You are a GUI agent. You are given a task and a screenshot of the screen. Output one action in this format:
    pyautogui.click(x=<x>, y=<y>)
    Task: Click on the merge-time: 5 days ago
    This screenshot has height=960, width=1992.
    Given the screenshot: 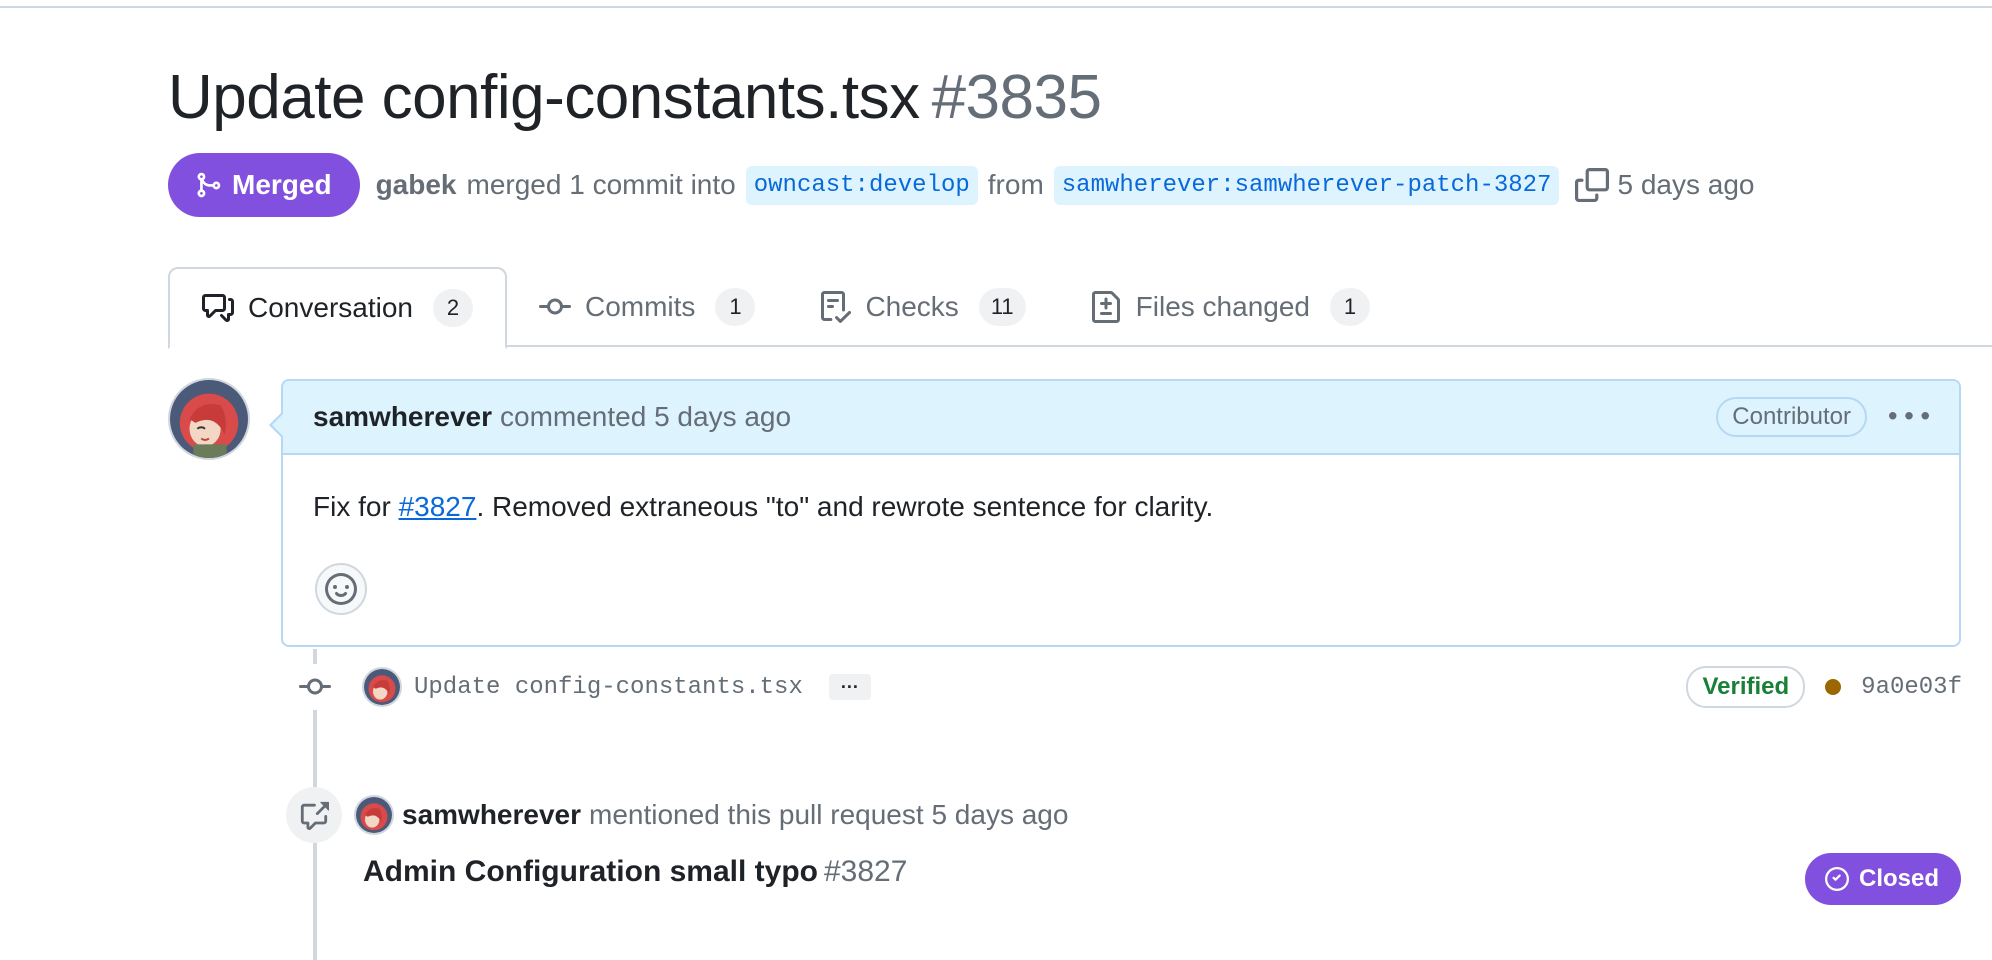 What is the action you would take?
    pyautogui.click(x=1686, y=184)
    